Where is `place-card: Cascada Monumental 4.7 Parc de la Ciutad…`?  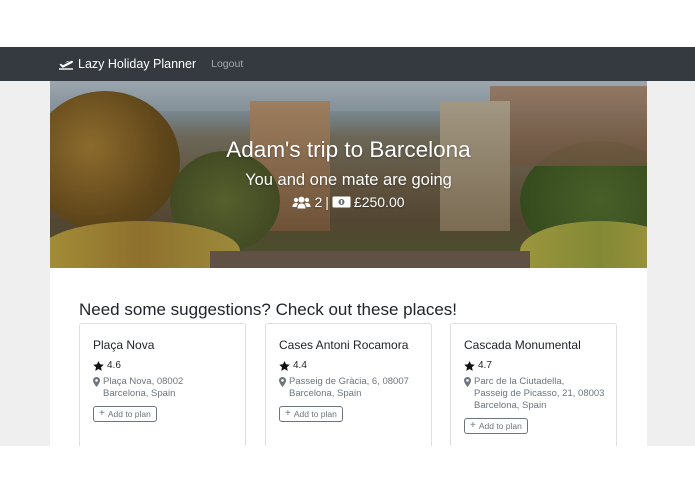 place-card: Cascada Monumental 4.7 Parc de la Ciutad… is located at coordinates (533, 384).